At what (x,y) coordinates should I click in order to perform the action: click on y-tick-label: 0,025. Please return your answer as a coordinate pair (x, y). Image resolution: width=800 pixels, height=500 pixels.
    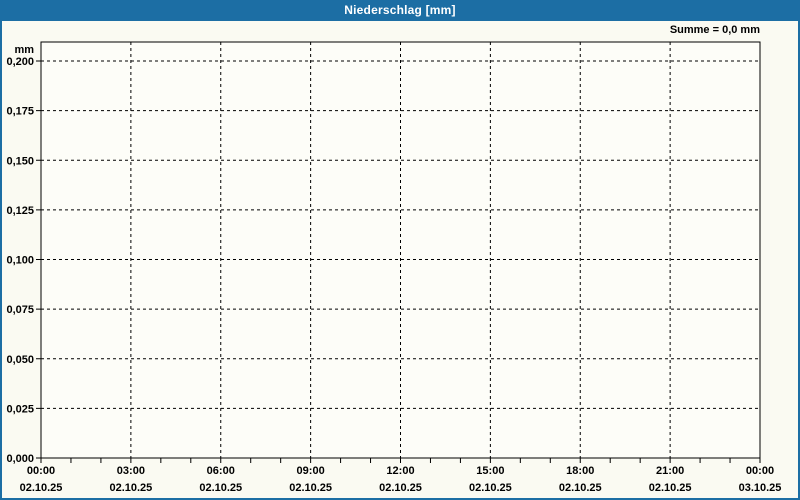
    Looking at the image, I should click on (20, 409).